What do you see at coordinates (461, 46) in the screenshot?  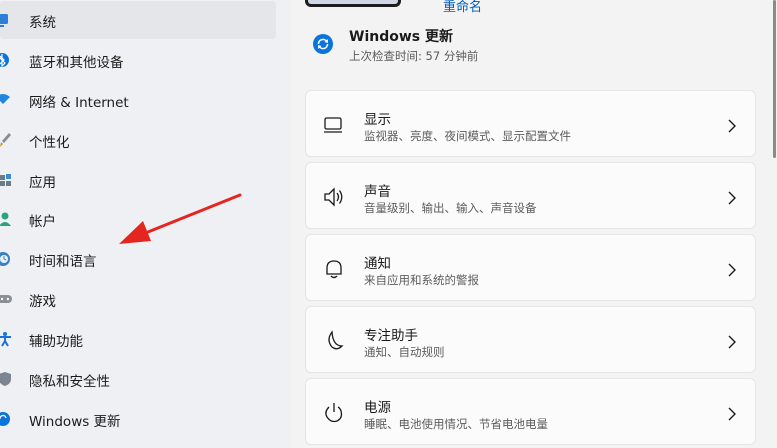 I see `windows-update-status: Windows 更新 上次检查时间: 57 分钟前` at bounding box center [461, 46].